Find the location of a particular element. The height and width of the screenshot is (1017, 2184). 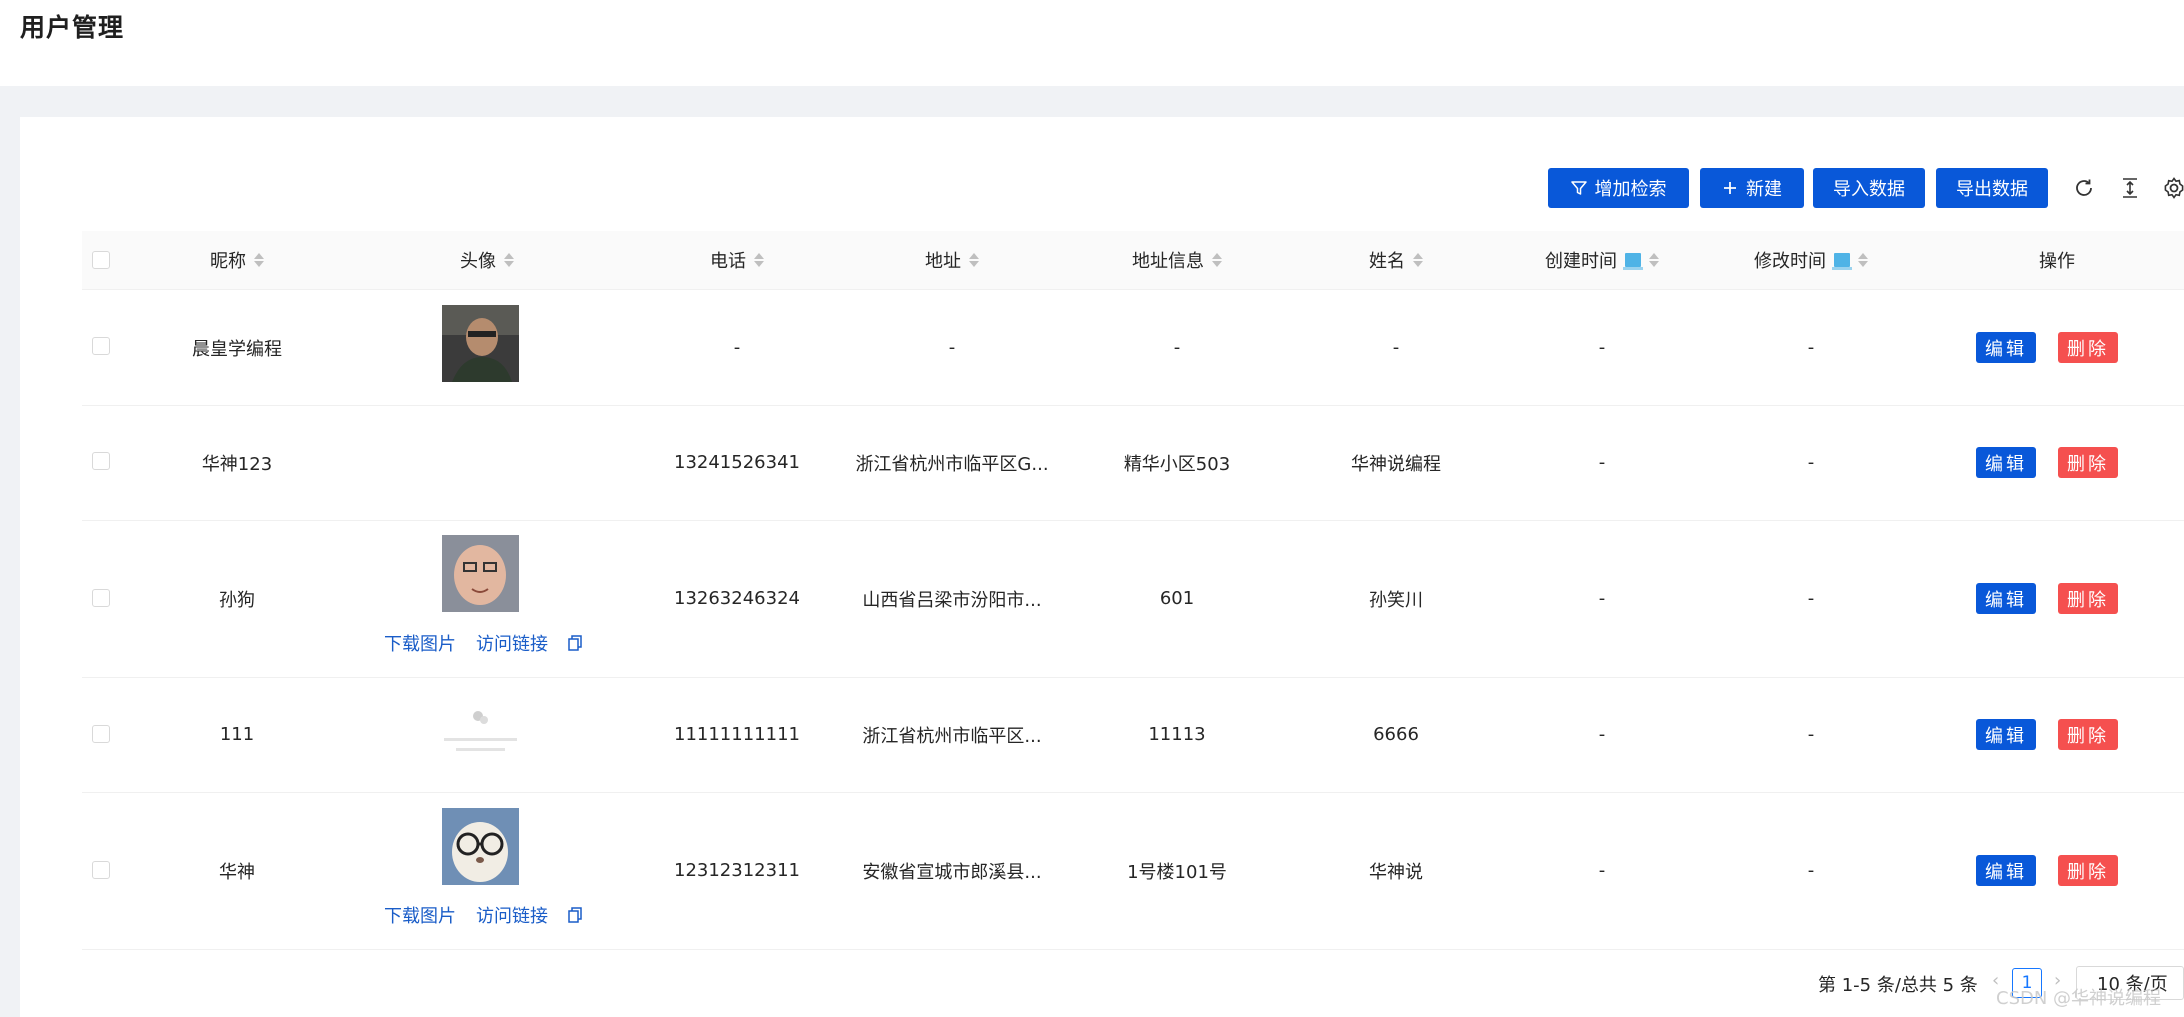

column-title: 操作 is located at coordinates (2057, 261).